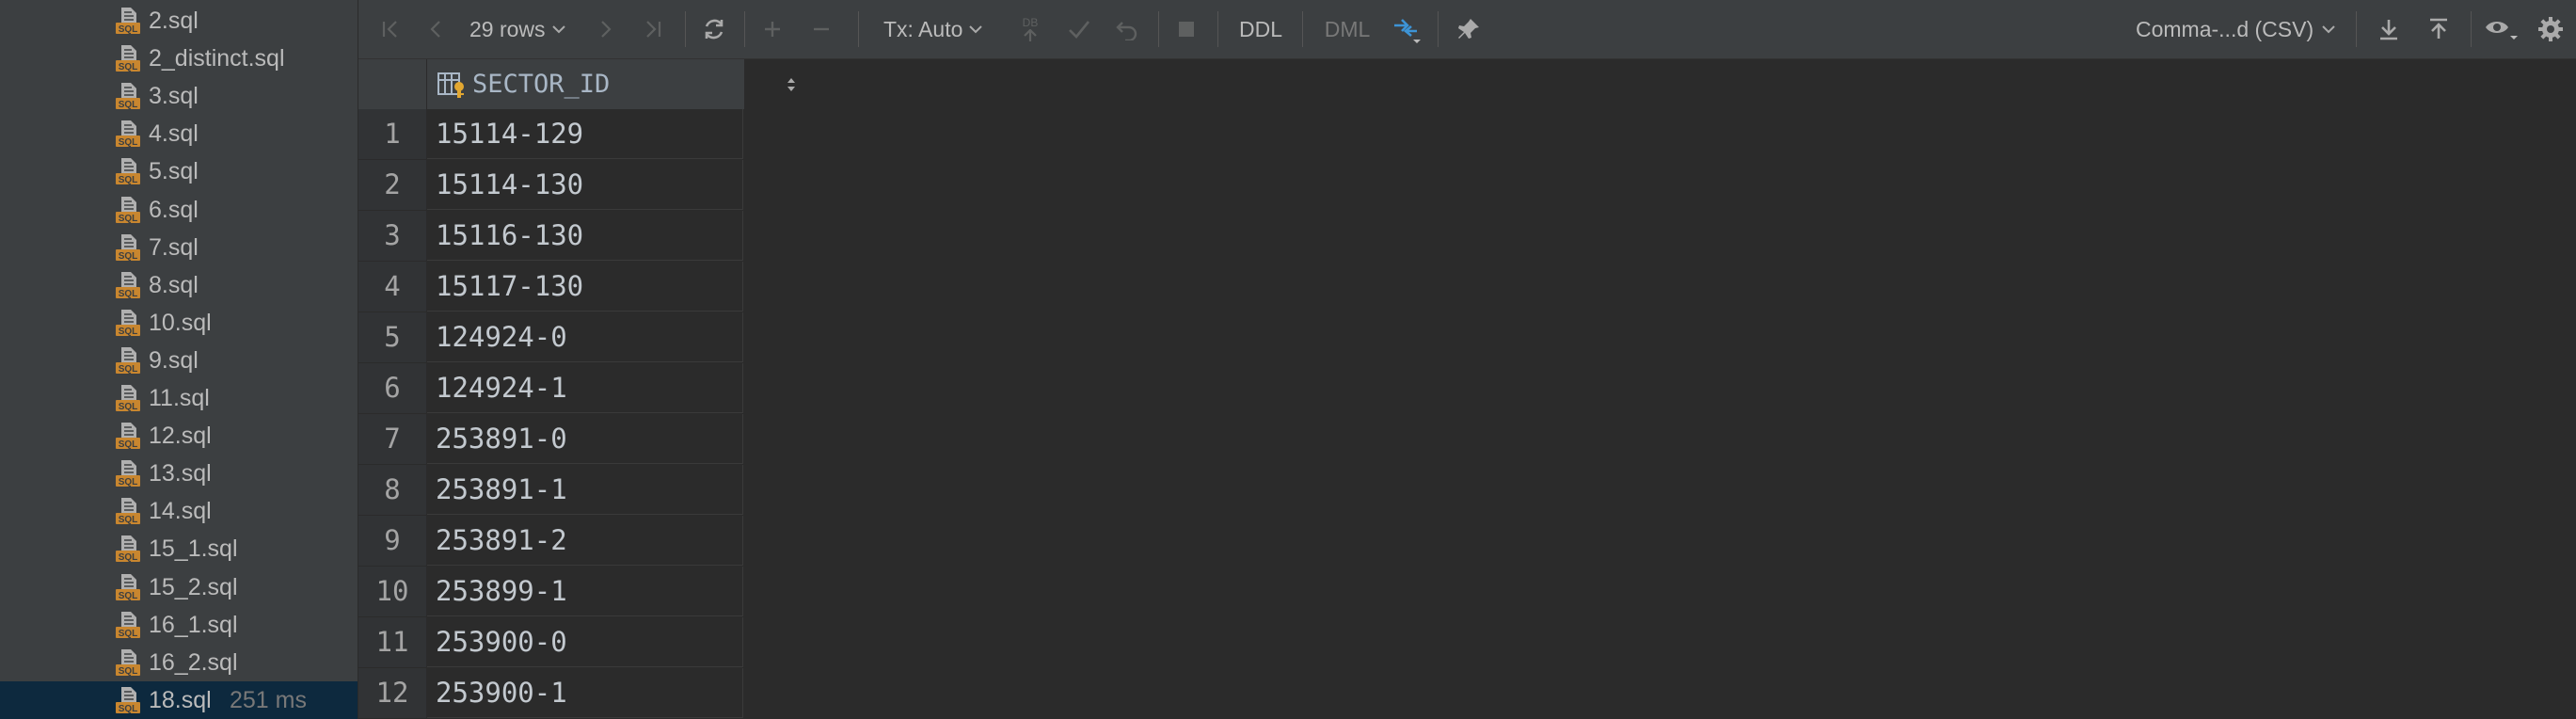  Describe the element at coordinates (1079, 29) in the screenshot. I see `commit-check-icon` at that location.